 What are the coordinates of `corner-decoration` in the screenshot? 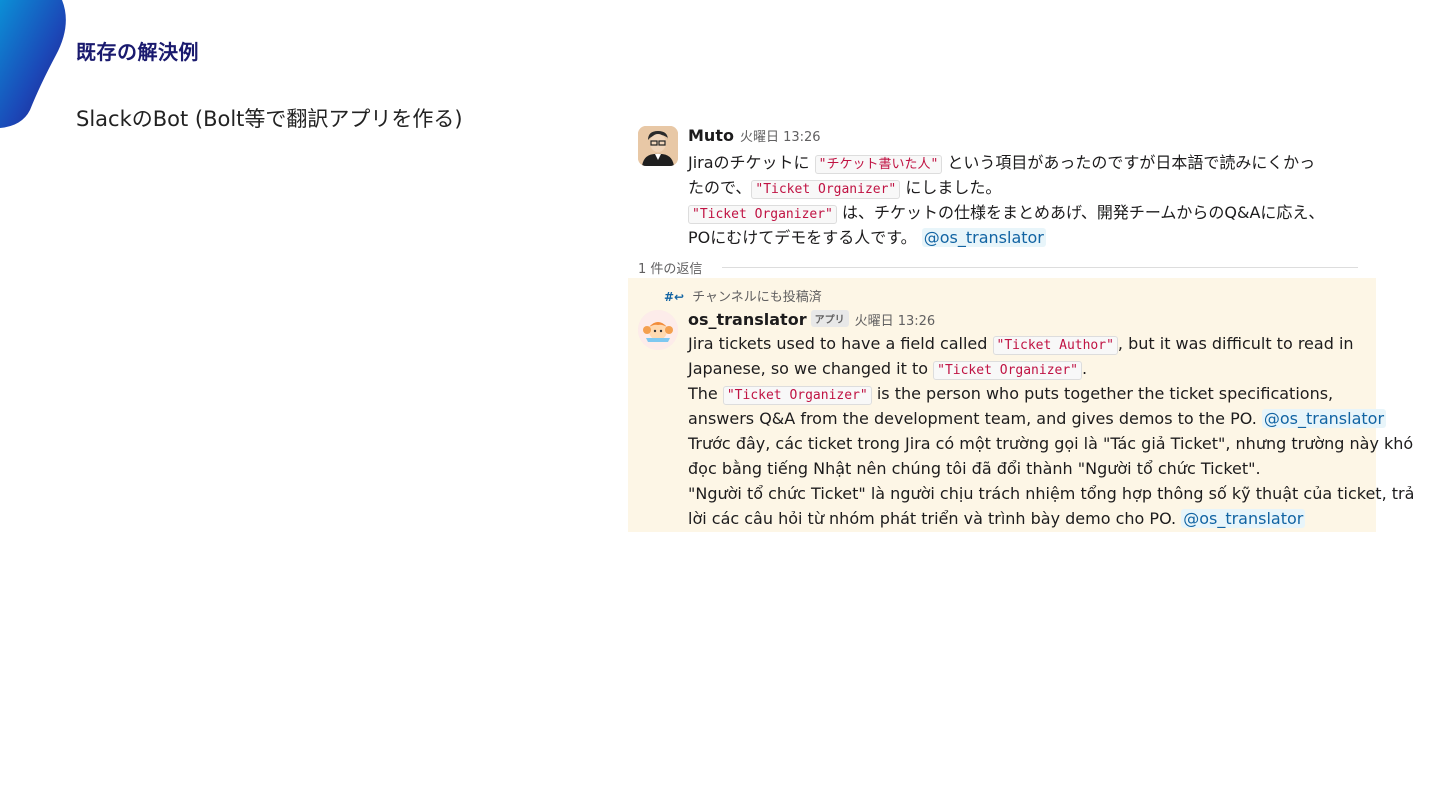 It's located at (33, 64).